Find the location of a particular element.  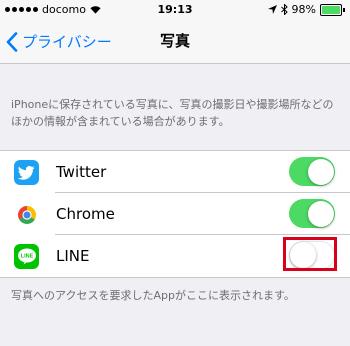

app-name: Twitter is located at coordinates (81, 172).